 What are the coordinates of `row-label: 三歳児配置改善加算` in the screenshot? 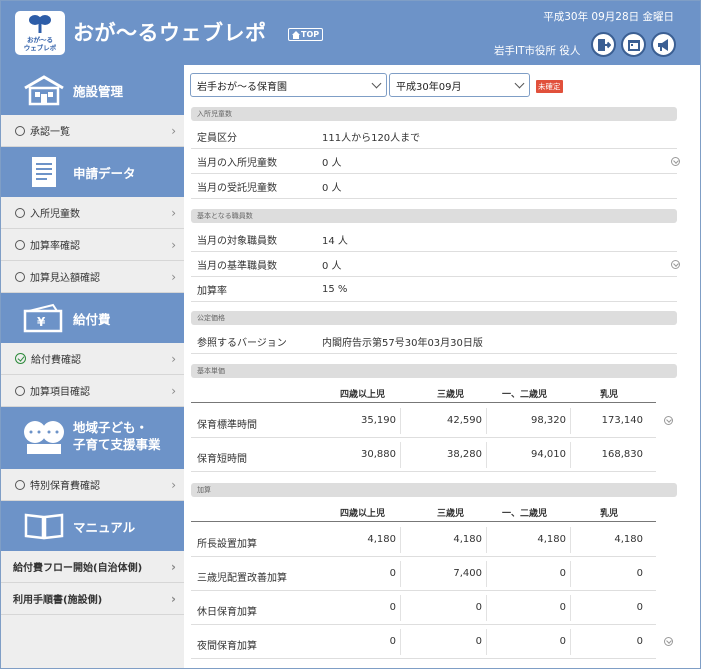 It's located at (242, 578).